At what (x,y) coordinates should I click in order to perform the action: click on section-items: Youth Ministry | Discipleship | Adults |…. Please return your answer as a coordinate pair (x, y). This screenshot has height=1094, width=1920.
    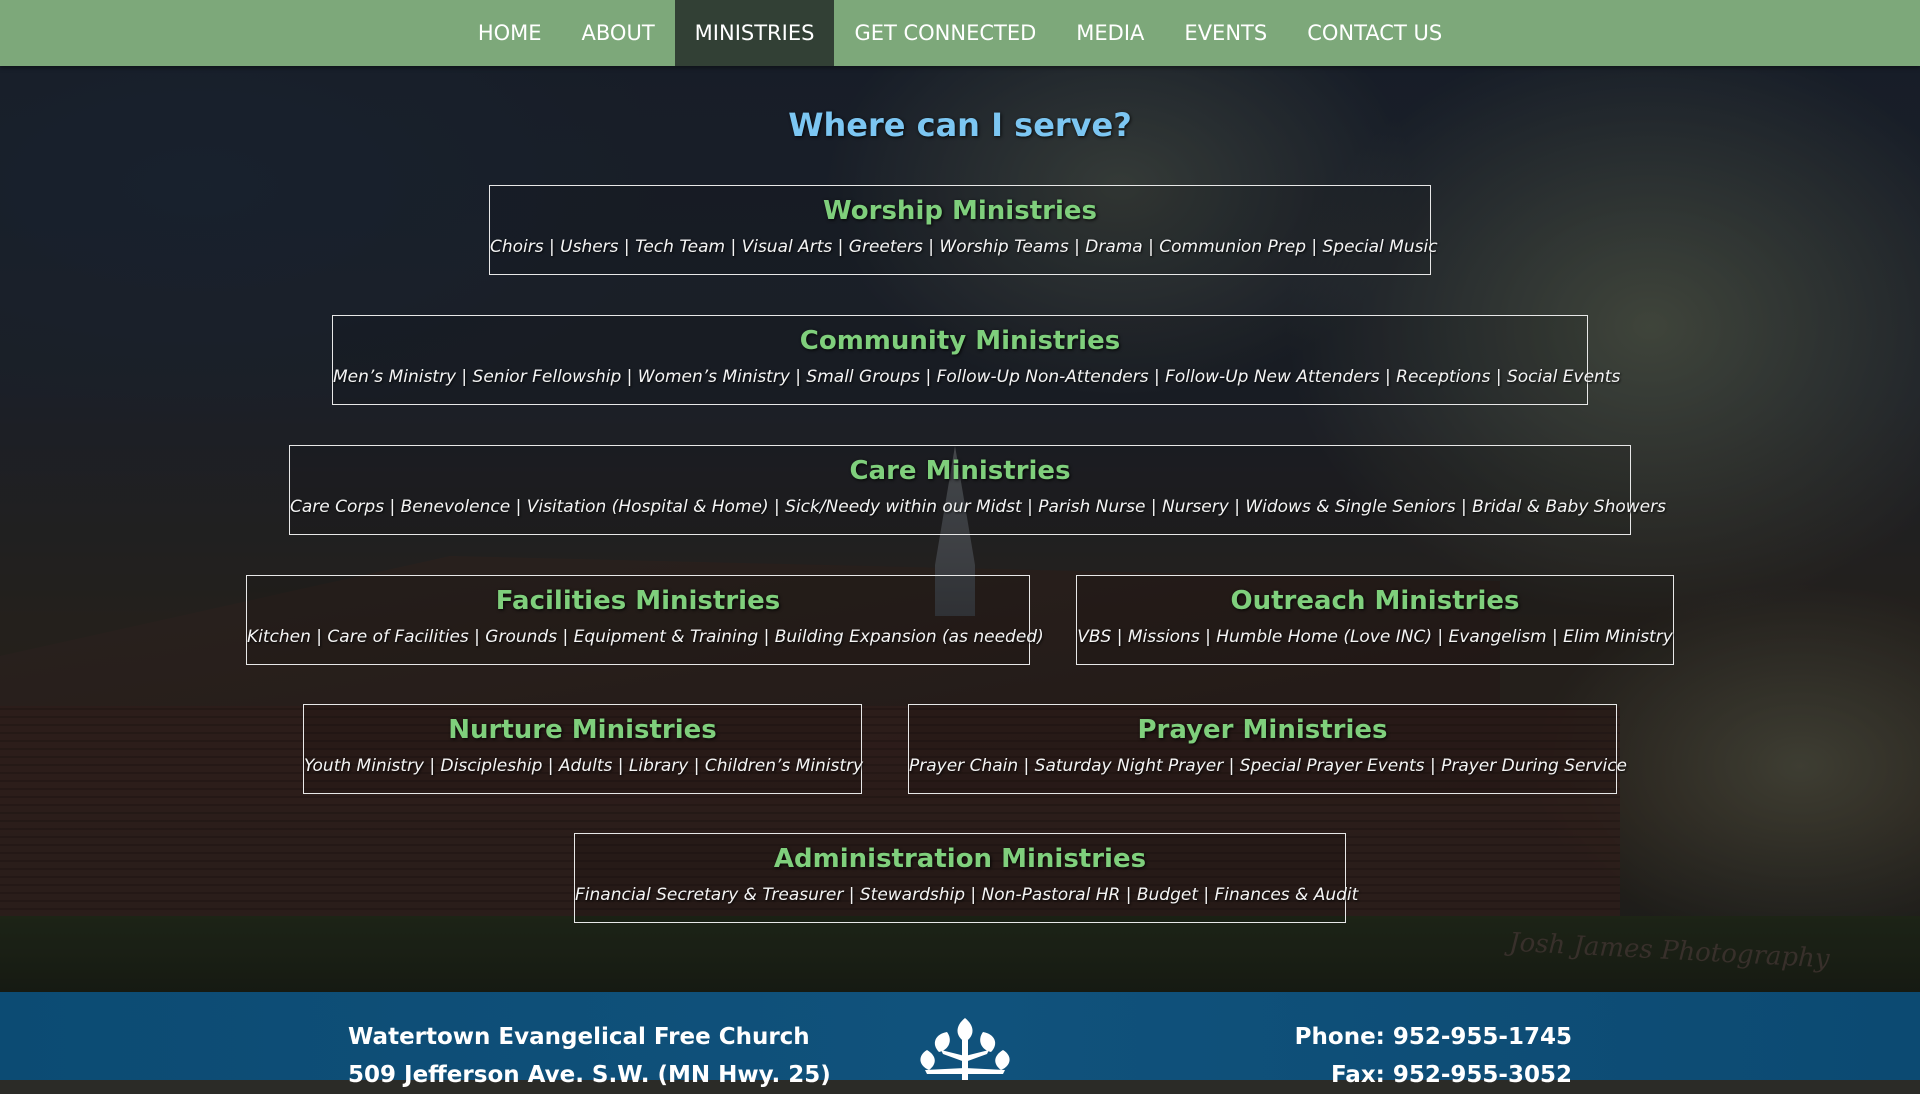
    Looking at the image, I should click on (584, 766).